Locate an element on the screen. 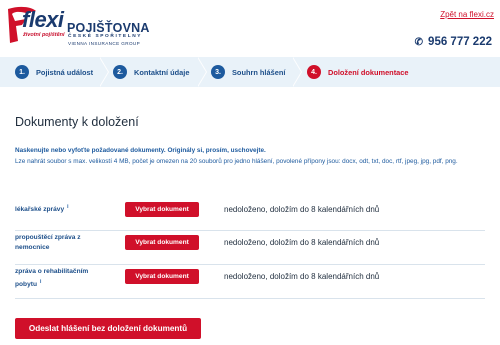  step-dolozeni-dokumentace: 4. Doložení dokumentace is located at coordinates (358, 72).